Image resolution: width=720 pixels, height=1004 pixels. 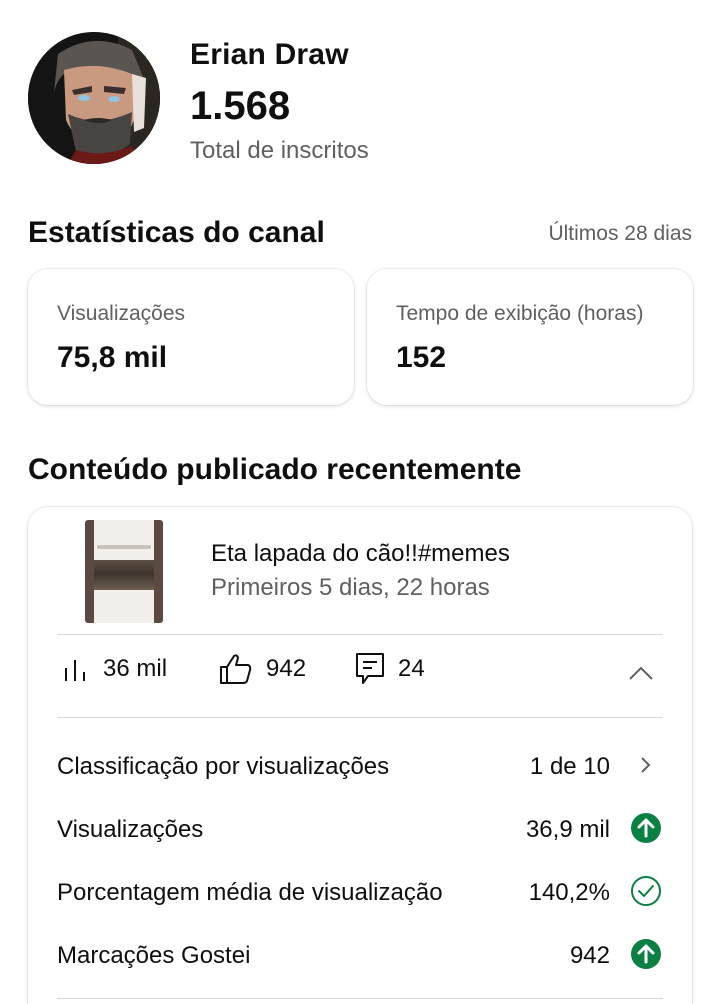 I want to click on video-thumbnail, so click(x=124, y=571).